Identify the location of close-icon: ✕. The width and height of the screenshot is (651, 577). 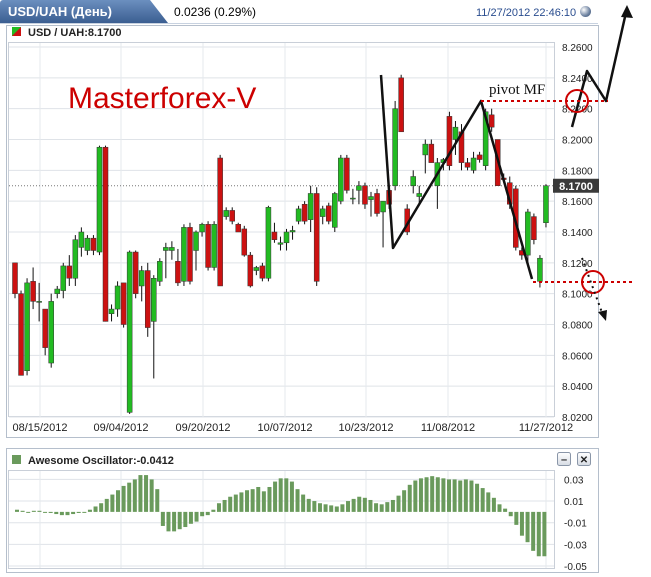
(584, 460).